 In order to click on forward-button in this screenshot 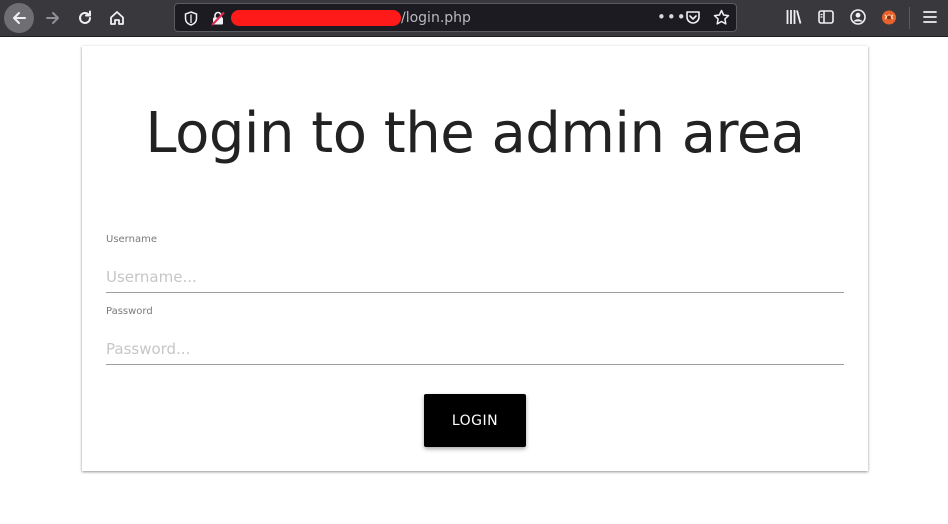, I will do `click(53, 18)`.